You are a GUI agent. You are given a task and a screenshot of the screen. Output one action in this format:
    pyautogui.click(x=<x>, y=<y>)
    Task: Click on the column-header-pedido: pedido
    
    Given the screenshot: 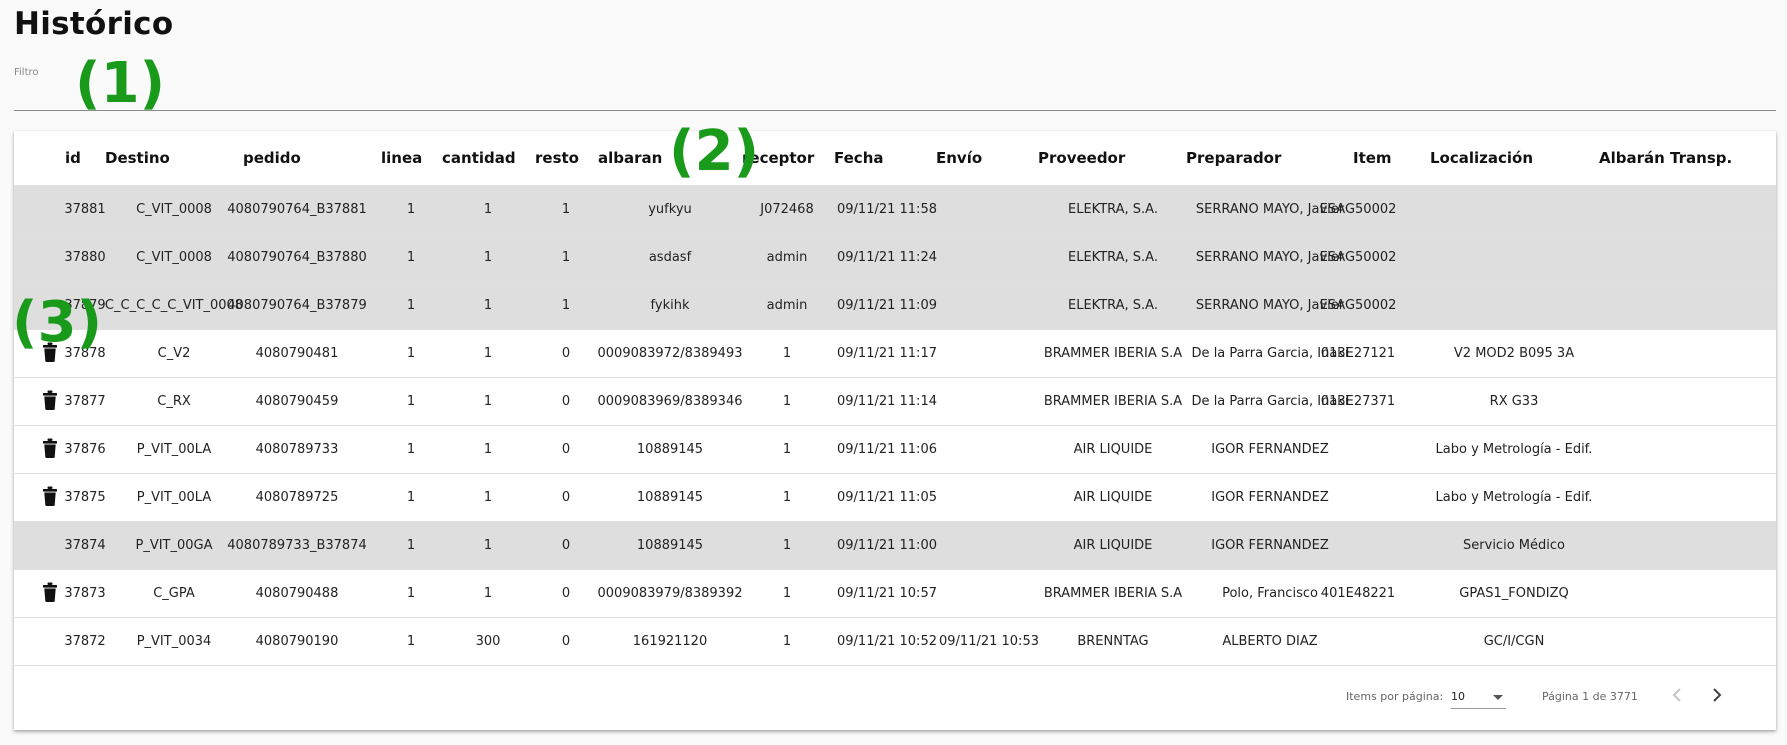 What is the action you would take?
    pyautogui.click(x=272, y=158)
    